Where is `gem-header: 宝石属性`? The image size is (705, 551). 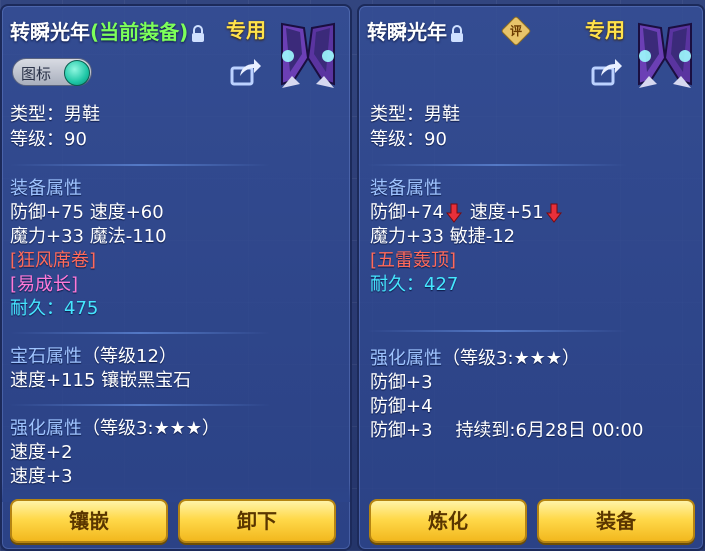 gem-header: 宝石属性 is located at coordinates (46, 356).